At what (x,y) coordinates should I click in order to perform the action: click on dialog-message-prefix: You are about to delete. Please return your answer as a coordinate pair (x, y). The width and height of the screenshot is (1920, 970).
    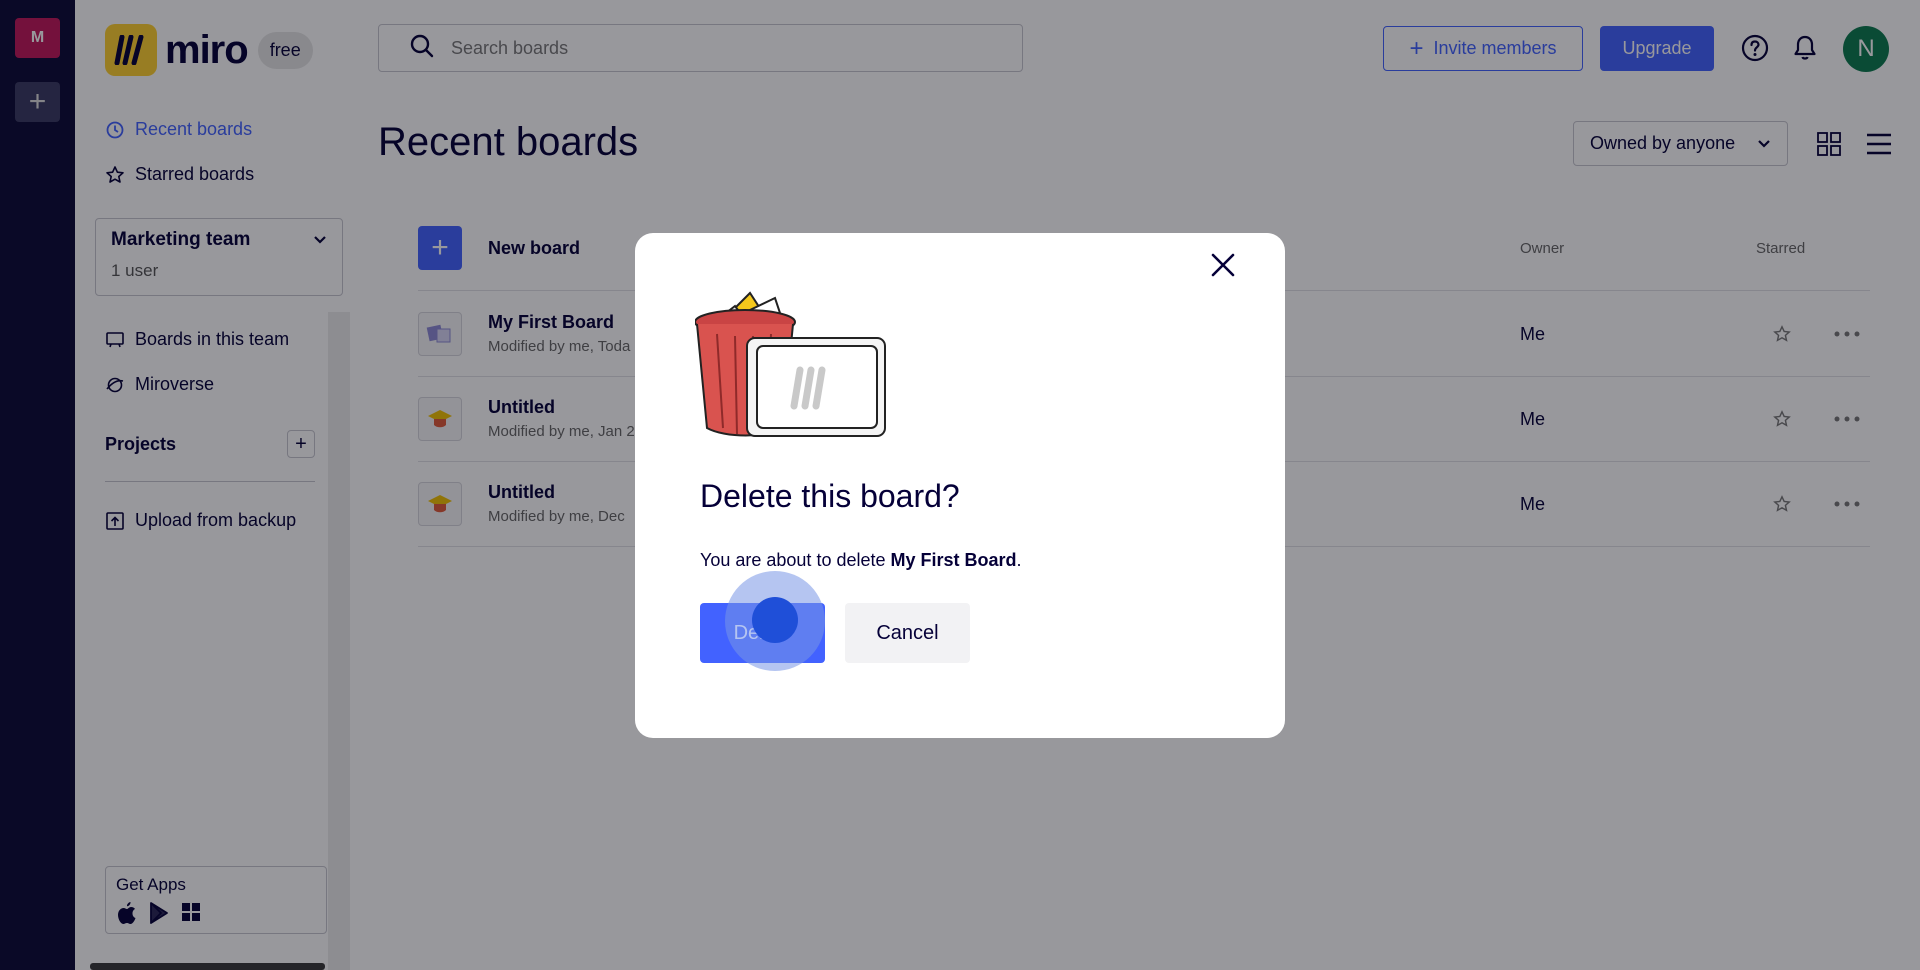
    Looking at the image, I should click on (795, 560).